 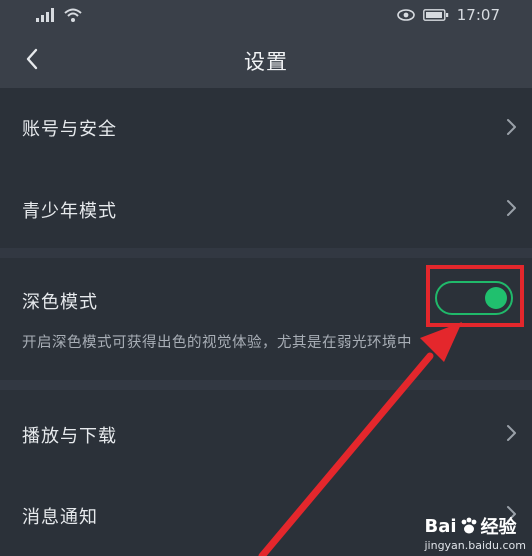 What do you see at coordinates (217, 343) in the screenshot?
I see `dark-mode-description: 开启深色模式可获得出色的视觉体验，尤其是在弱光环境中` at bounding box center [217, 343].